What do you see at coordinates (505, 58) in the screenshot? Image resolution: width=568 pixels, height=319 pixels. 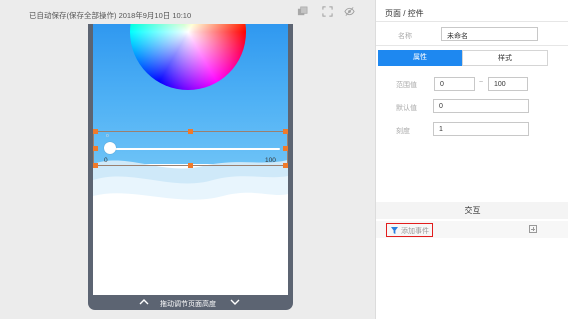 I see `tab-style: 样式` at bounding box center [505, 58].